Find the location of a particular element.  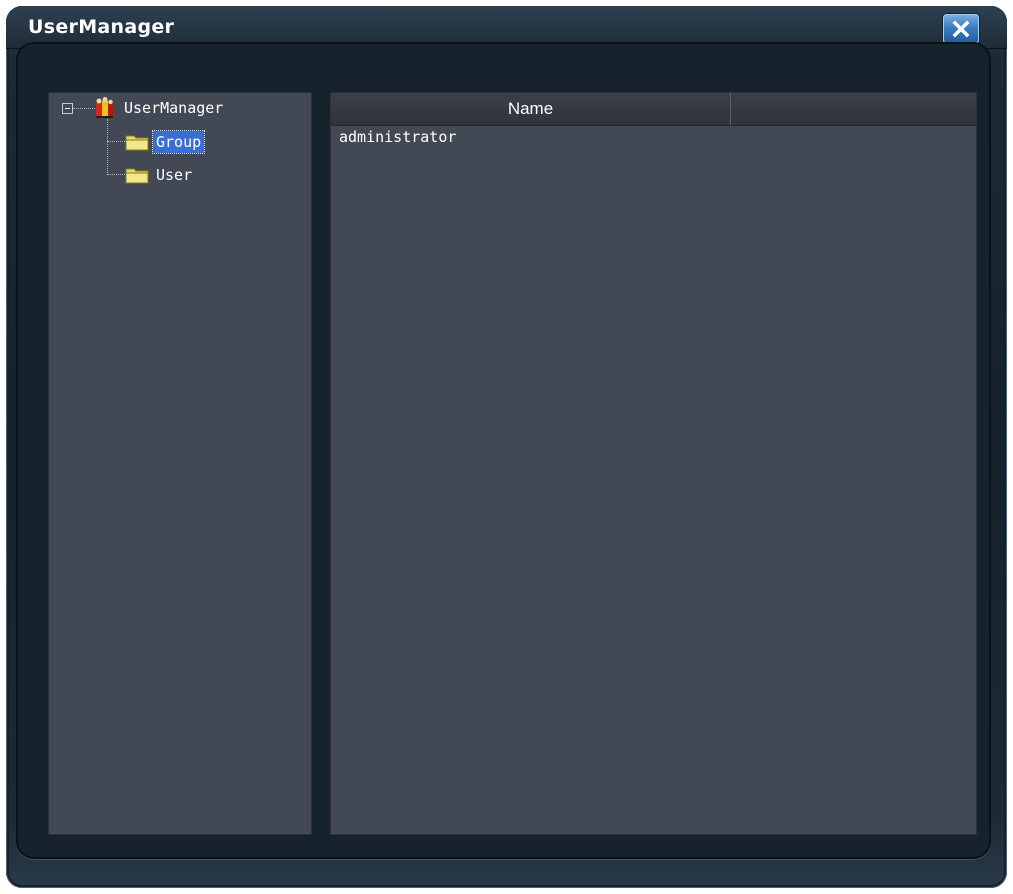

list-body: administrator is located at coordinates (653, 137).